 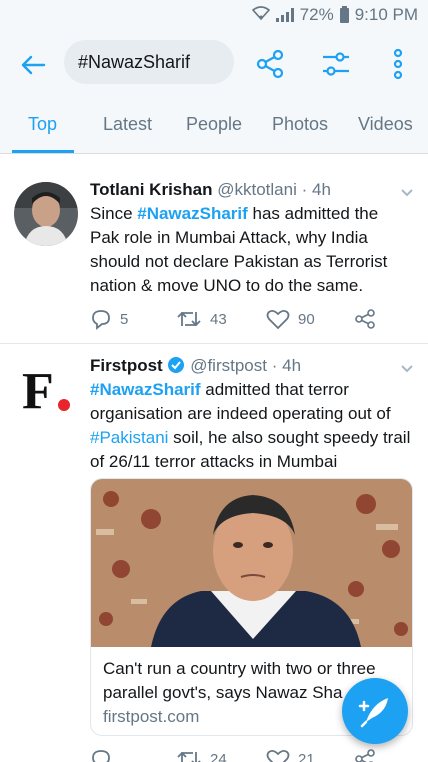 I want to click on retweet-count: 24, so click(x=218, y=756).